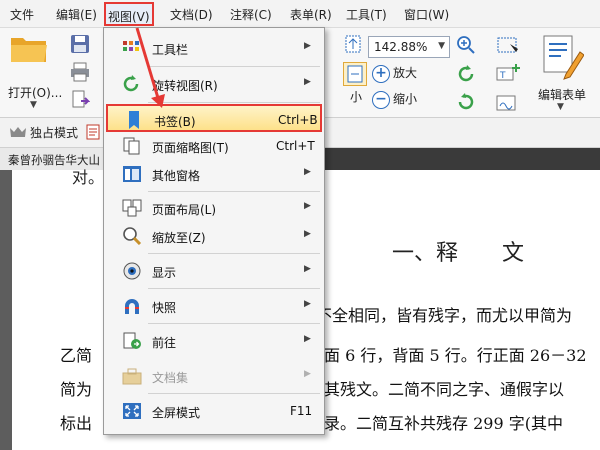 Image resolution: width=600 pixels, height=450 pixels. Describe the element at coordinates (458, 253) in the screenshot. I see `page-heading: 一、释 文` at that location.